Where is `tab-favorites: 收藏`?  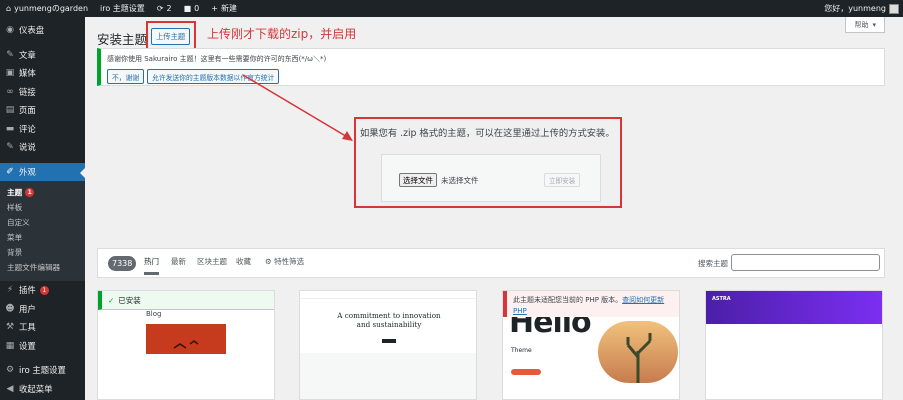 tab-favorites: 收藏 is located at coordinates (243, 265).